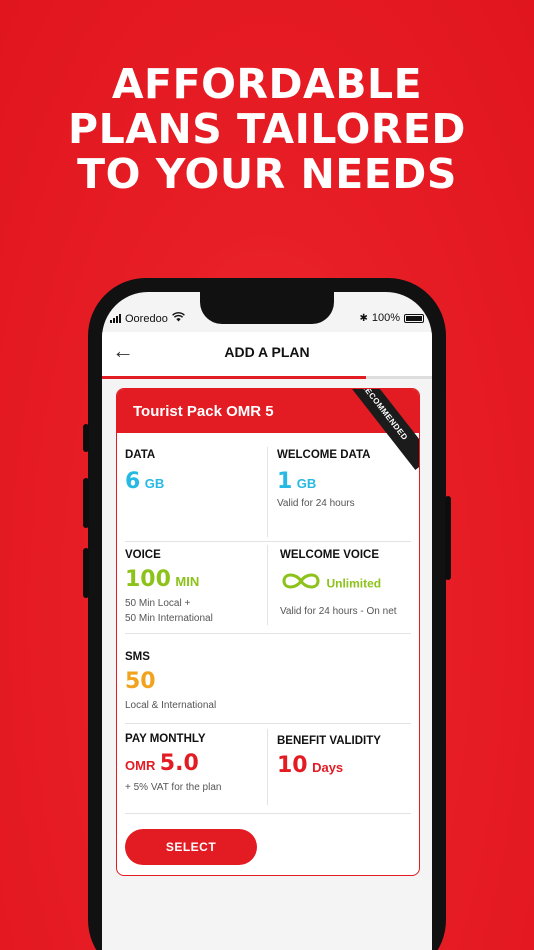 This screenshot has height=950, width=534. Describe the element at coordinates (316, 503) in the screenshot. I see `welcome-data-note: Valid for 24 hours` at that location.